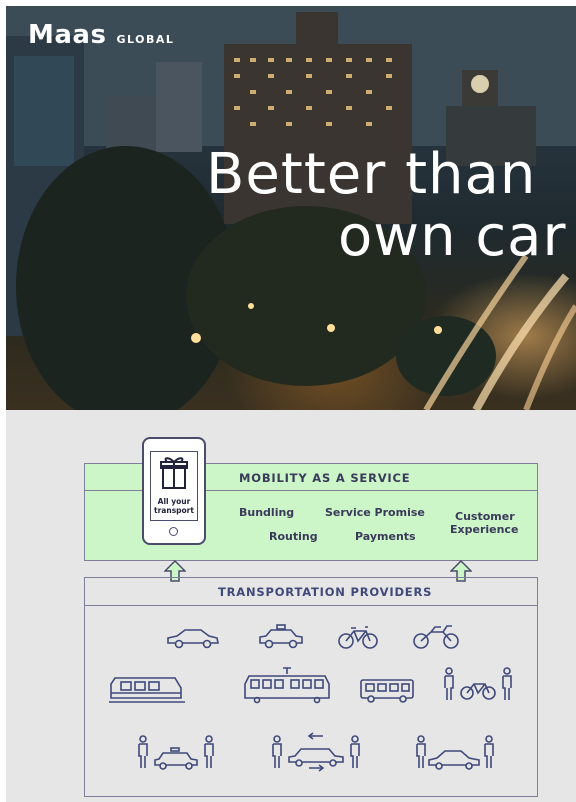  I want to click on ride-sharing-icon, so click(316, 752).